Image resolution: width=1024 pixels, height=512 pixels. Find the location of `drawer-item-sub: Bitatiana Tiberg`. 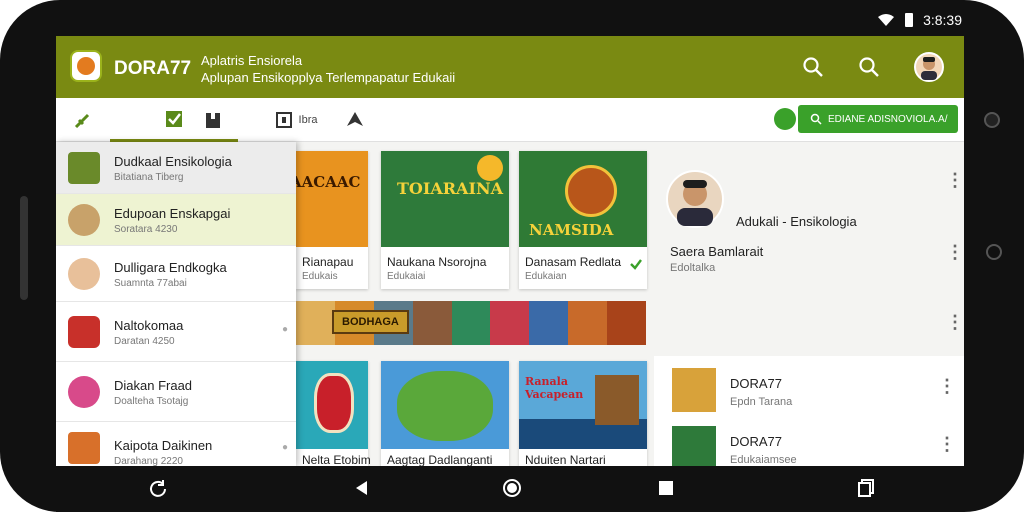

drawer-item-sub: Bitatiana Tiberg is located at coordinates (149, 177).